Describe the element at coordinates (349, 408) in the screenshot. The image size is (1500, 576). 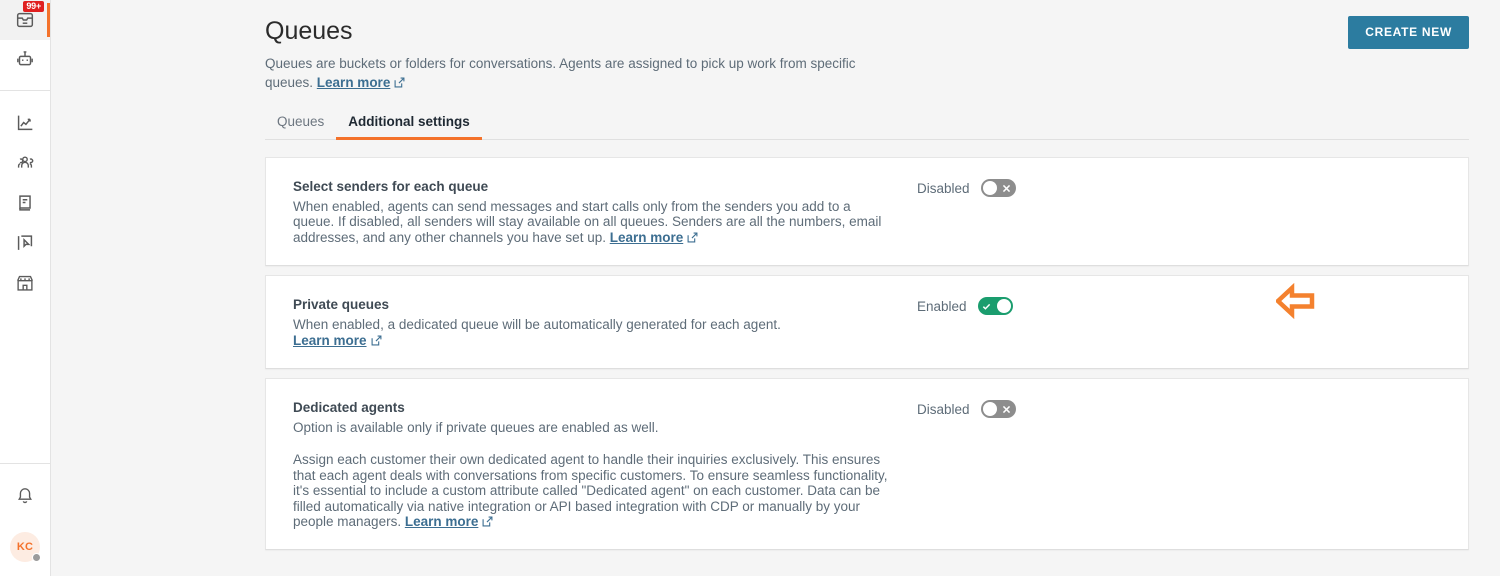
I see `card-title: Dedicated agents` at that location.